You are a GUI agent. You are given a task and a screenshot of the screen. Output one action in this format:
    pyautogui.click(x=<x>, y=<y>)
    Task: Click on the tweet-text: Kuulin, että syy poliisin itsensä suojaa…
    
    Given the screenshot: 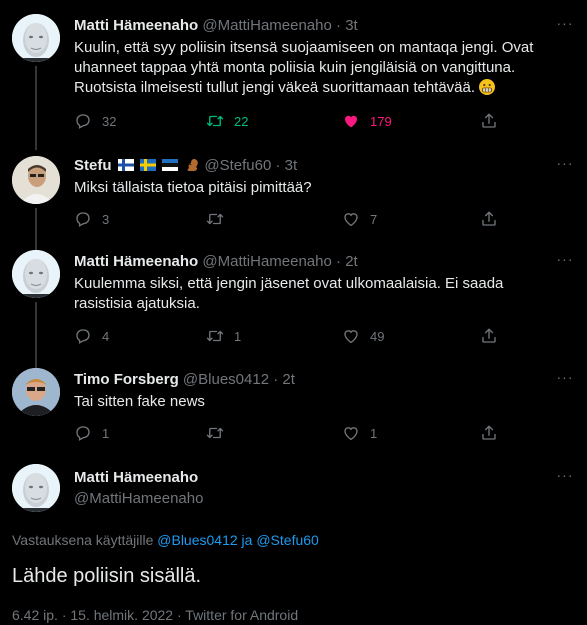 What is the action you would take?
    pyautogui.click(x=304, y=67)
    